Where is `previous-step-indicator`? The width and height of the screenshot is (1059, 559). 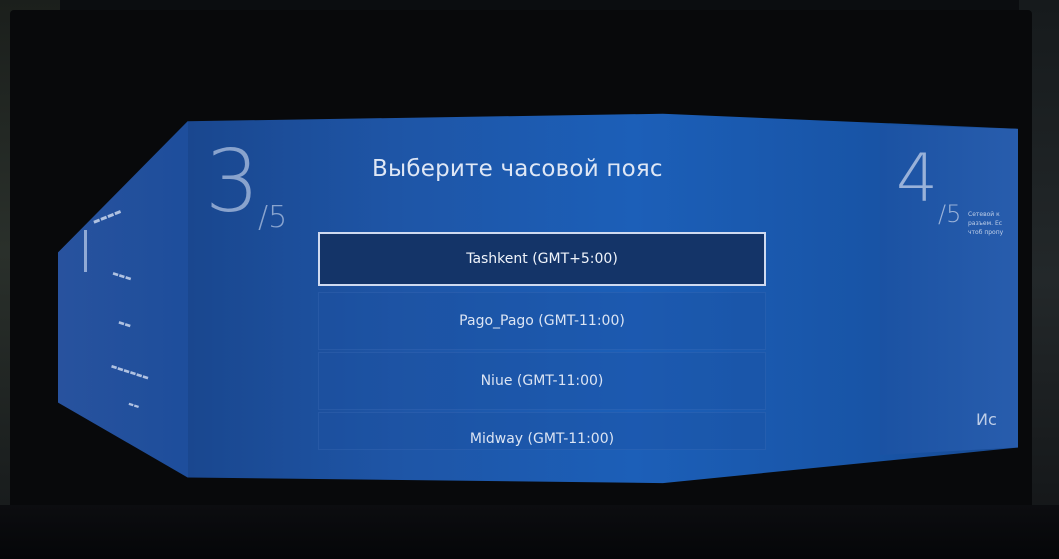 previous-step-indicator is located at coordinates (85, 251).